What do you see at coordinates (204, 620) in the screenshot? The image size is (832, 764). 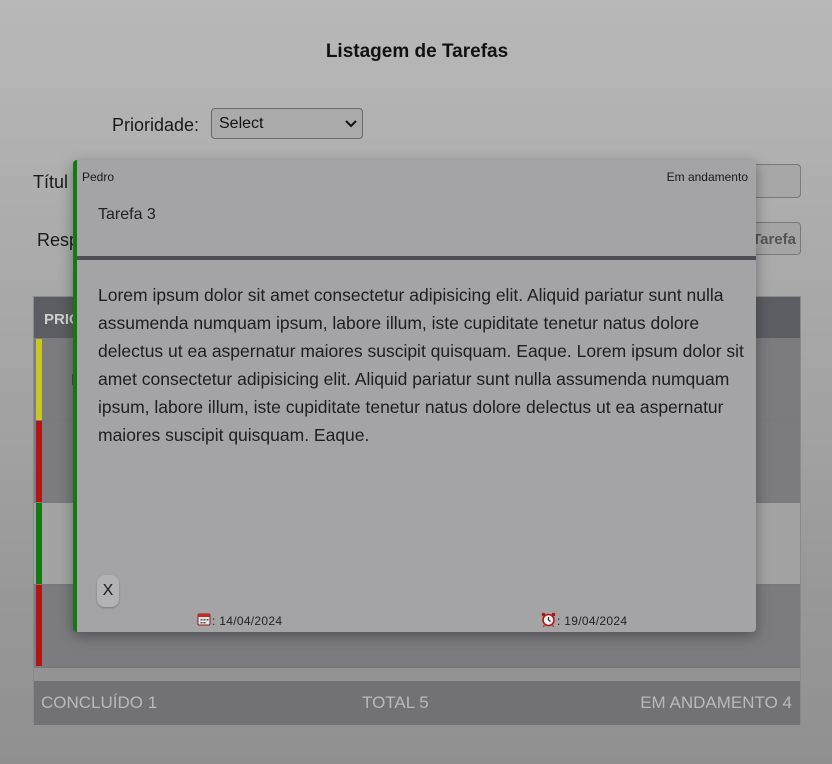 I see `calendar-icon` at bounding box center [204, 620].